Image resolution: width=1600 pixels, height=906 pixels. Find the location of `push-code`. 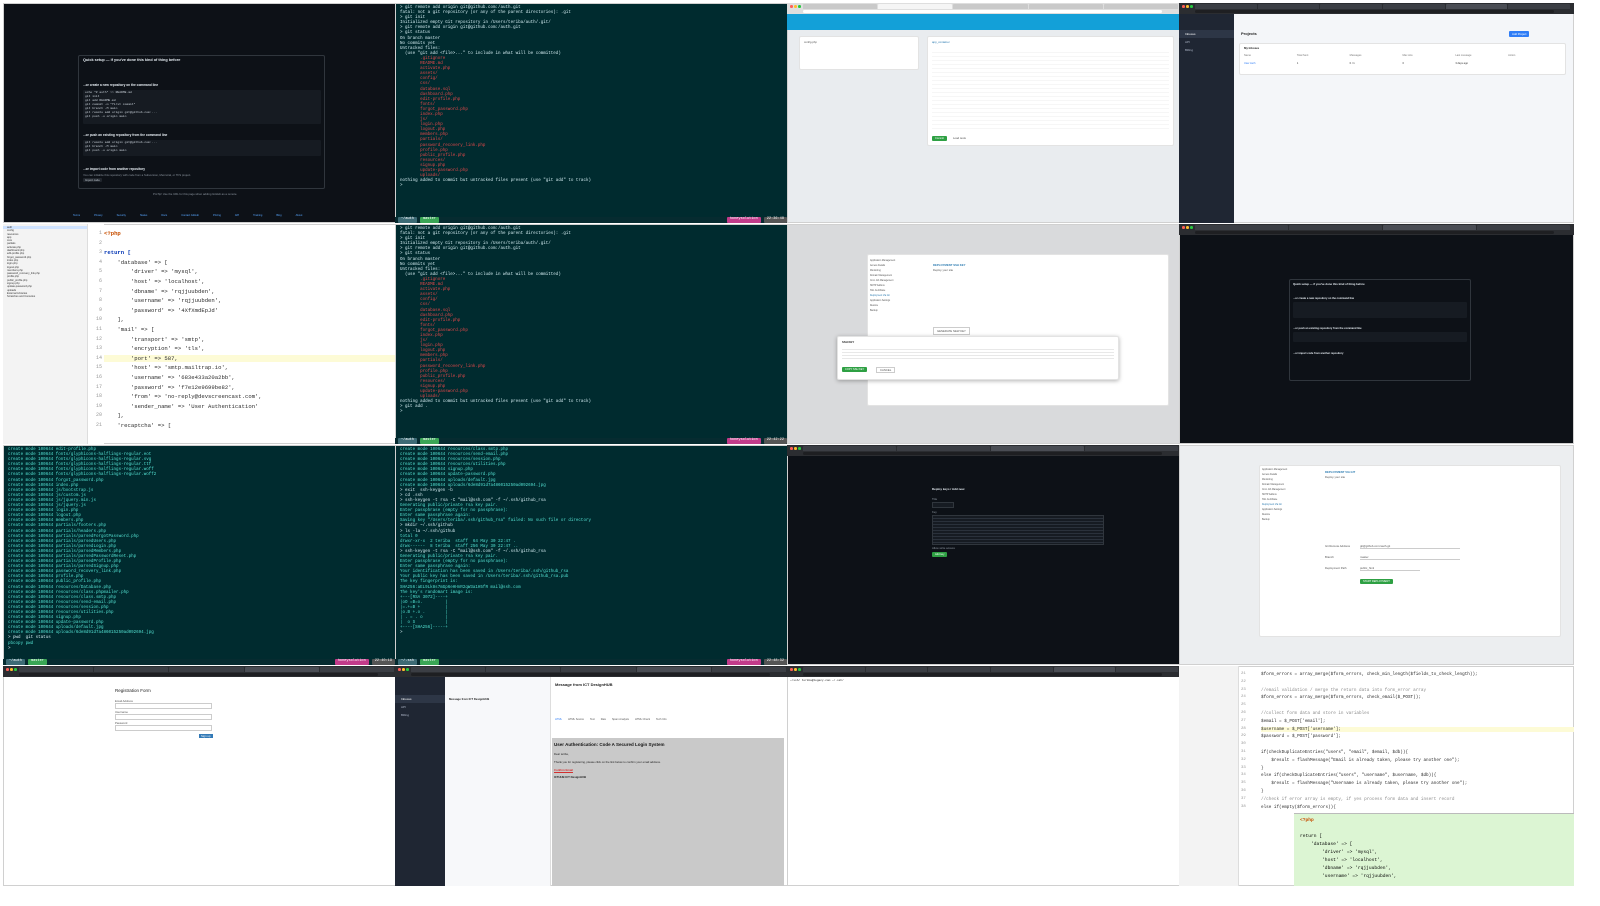

push-code is located at coordinates (1380, 337).